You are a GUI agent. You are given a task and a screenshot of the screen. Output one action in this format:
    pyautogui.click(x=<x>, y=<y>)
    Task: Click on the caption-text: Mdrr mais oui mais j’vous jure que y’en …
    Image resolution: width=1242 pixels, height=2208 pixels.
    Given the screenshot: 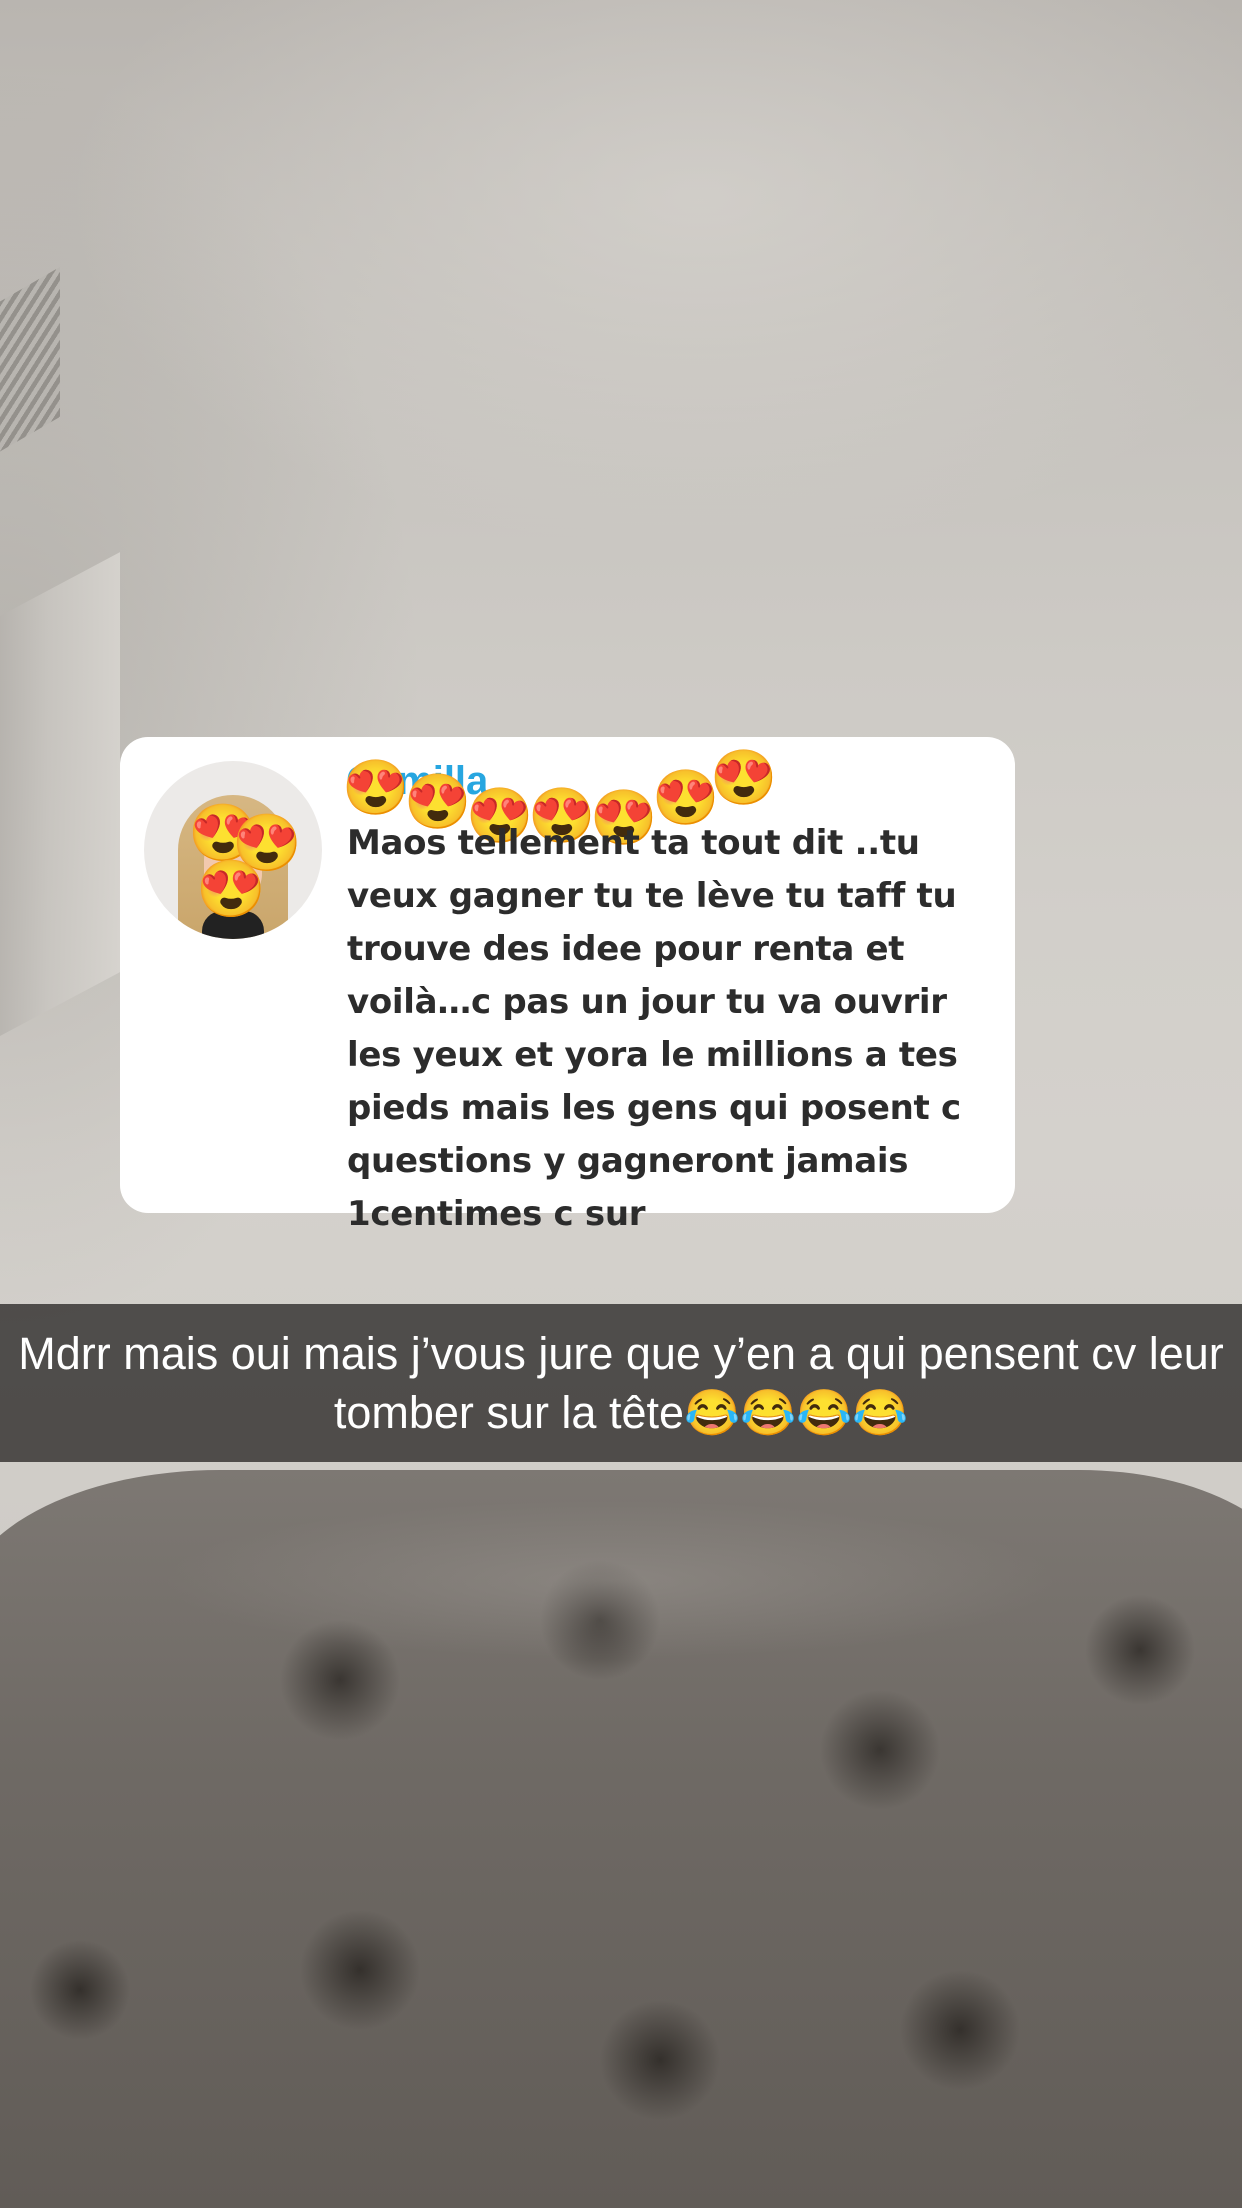 What is the action you would take?
    pyautogui.click(x=621, y=1383)
    